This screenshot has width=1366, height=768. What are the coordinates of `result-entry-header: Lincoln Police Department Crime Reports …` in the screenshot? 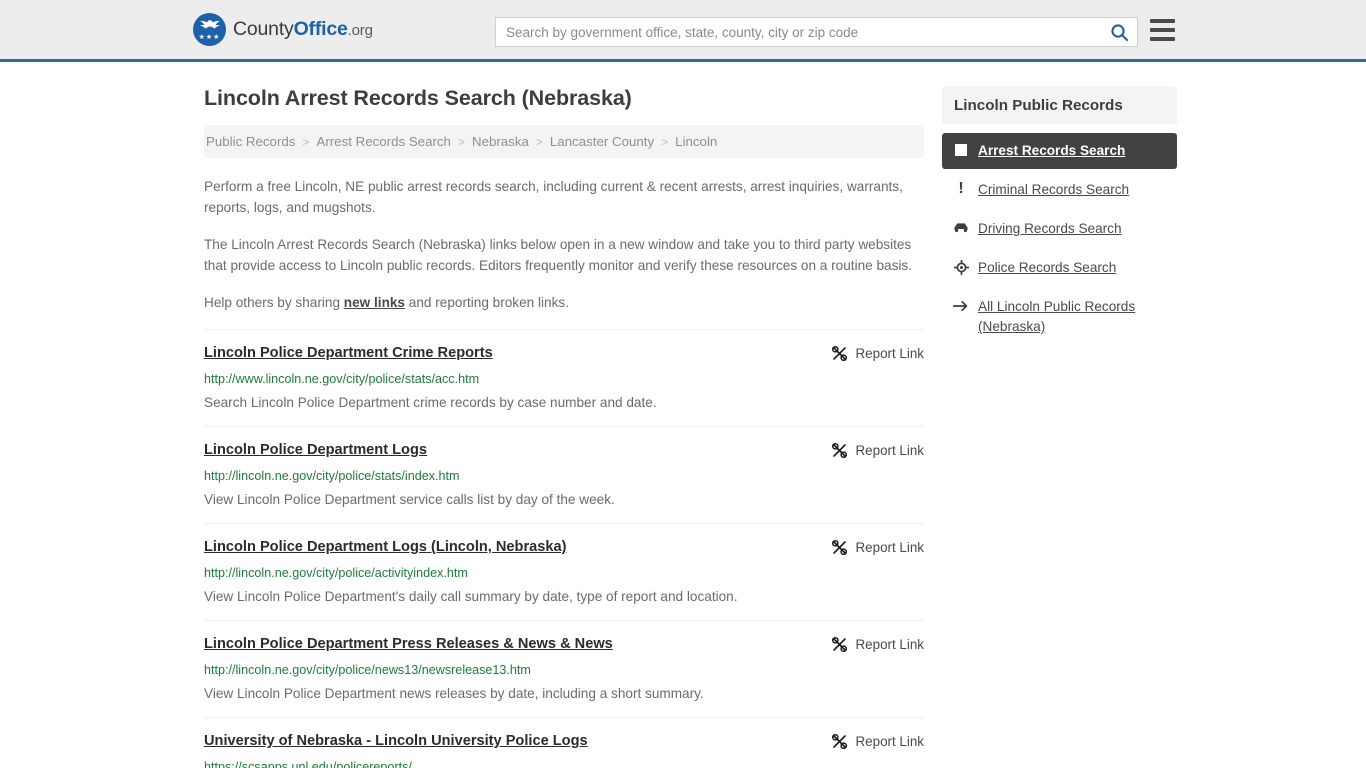 It's located at (564, 353).